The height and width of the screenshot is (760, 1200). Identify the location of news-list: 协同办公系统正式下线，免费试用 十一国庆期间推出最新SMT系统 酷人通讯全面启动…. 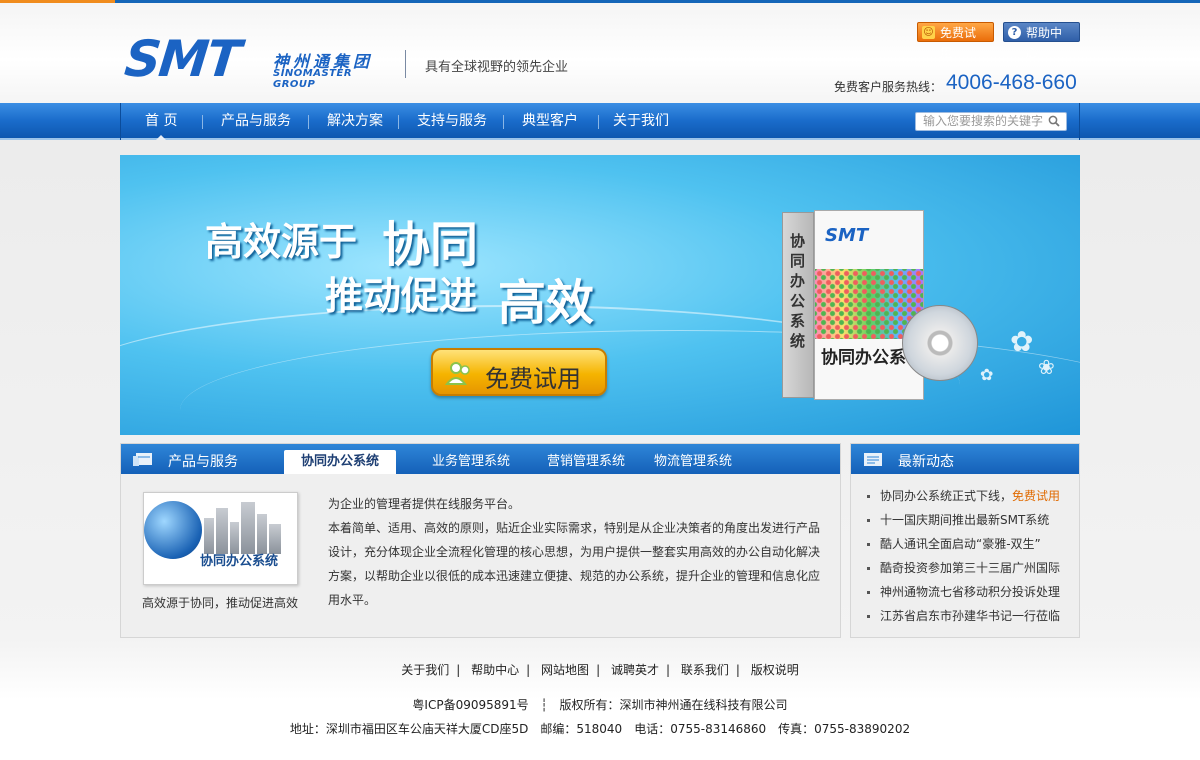
(972, 556).